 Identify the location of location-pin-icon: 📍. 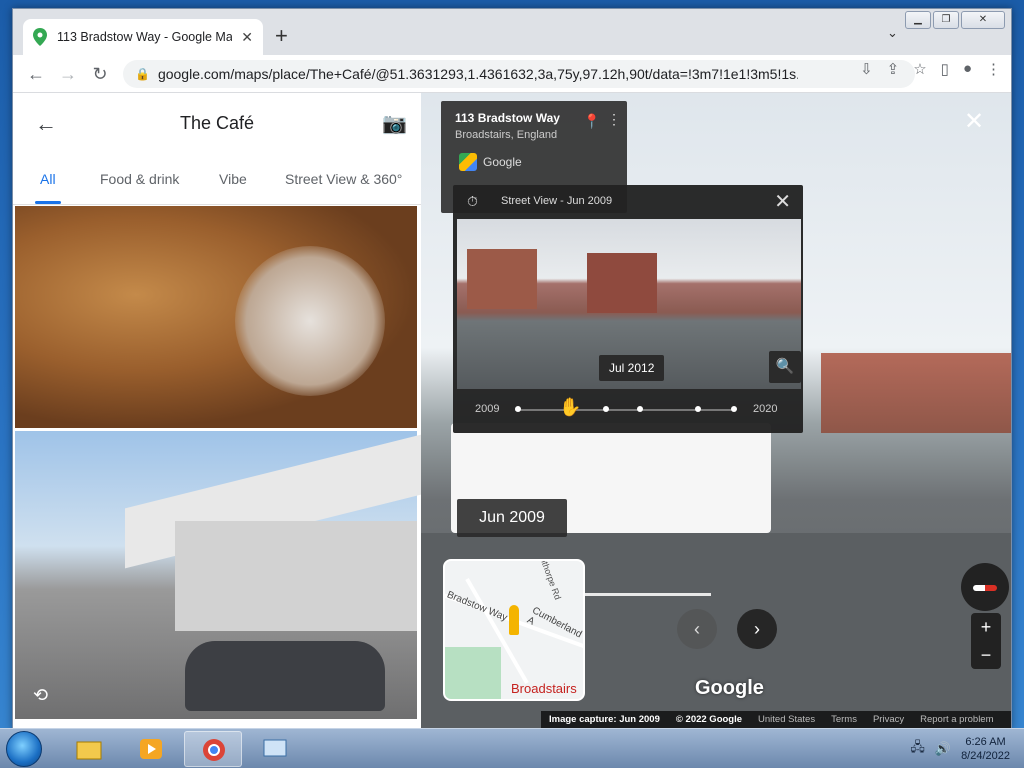
(591, 121).